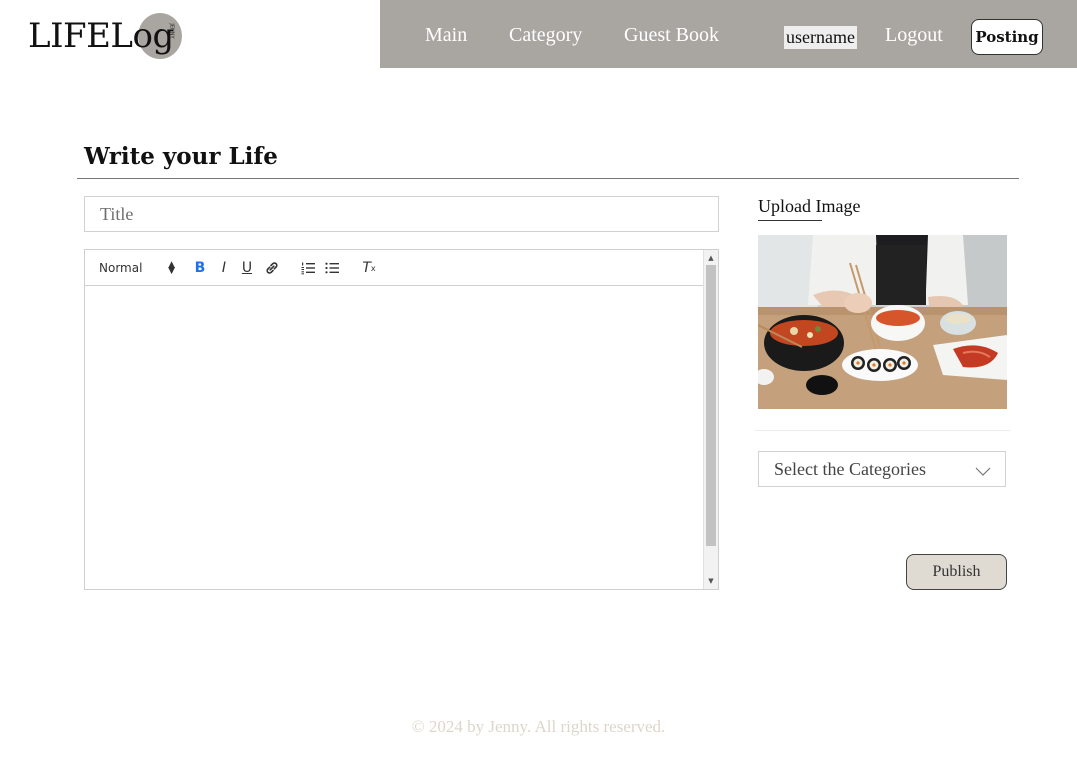 This screenshot has height=768, width=1077. I want to click on format-select: Normal ▲ ▼, so click(137, 268).